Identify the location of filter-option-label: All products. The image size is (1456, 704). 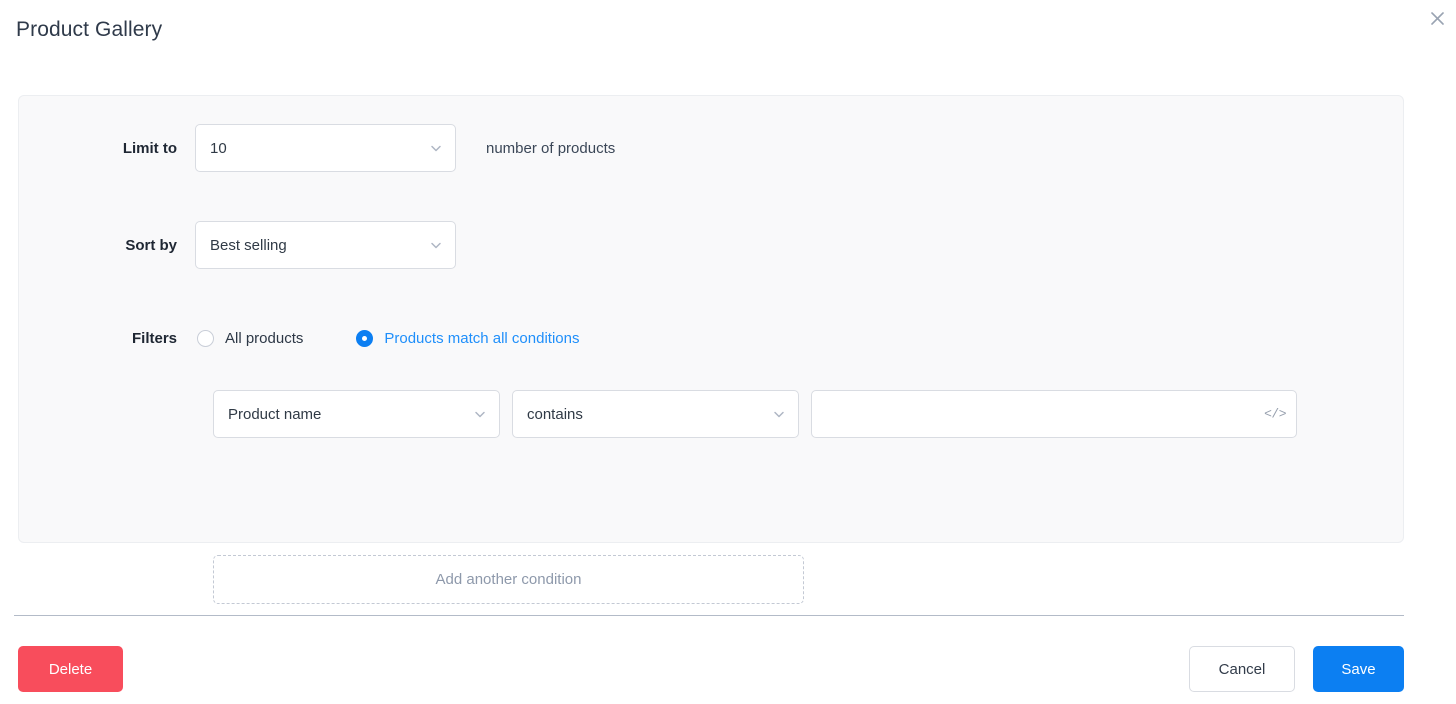
(264, 338).